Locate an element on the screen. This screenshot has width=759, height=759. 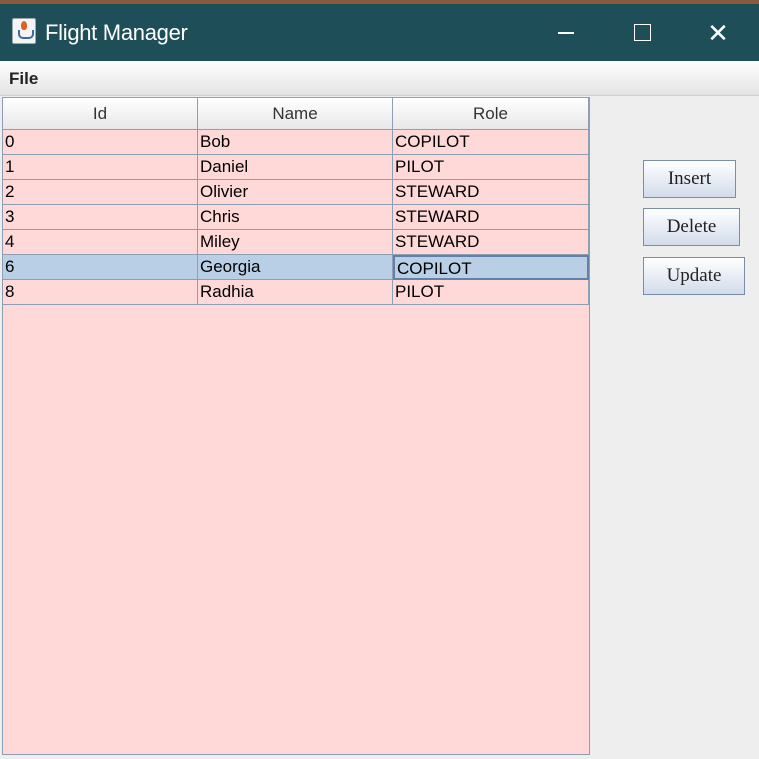
close-icon: ✕ is located at coordinates (718, 32).